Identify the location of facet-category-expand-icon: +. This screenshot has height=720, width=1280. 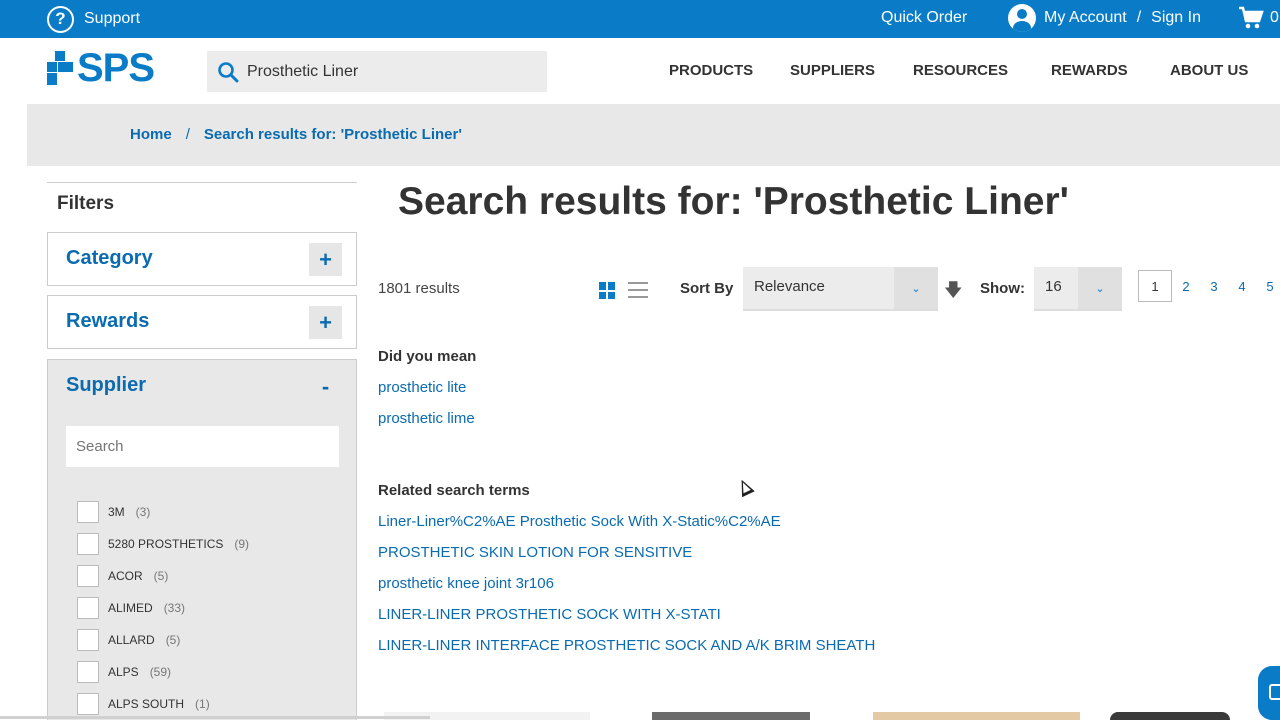
(325, 259).